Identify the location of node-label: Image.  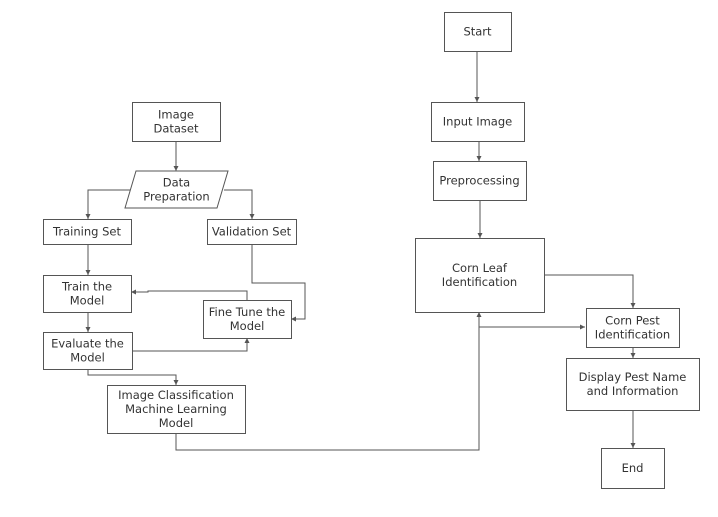
(176, 115).